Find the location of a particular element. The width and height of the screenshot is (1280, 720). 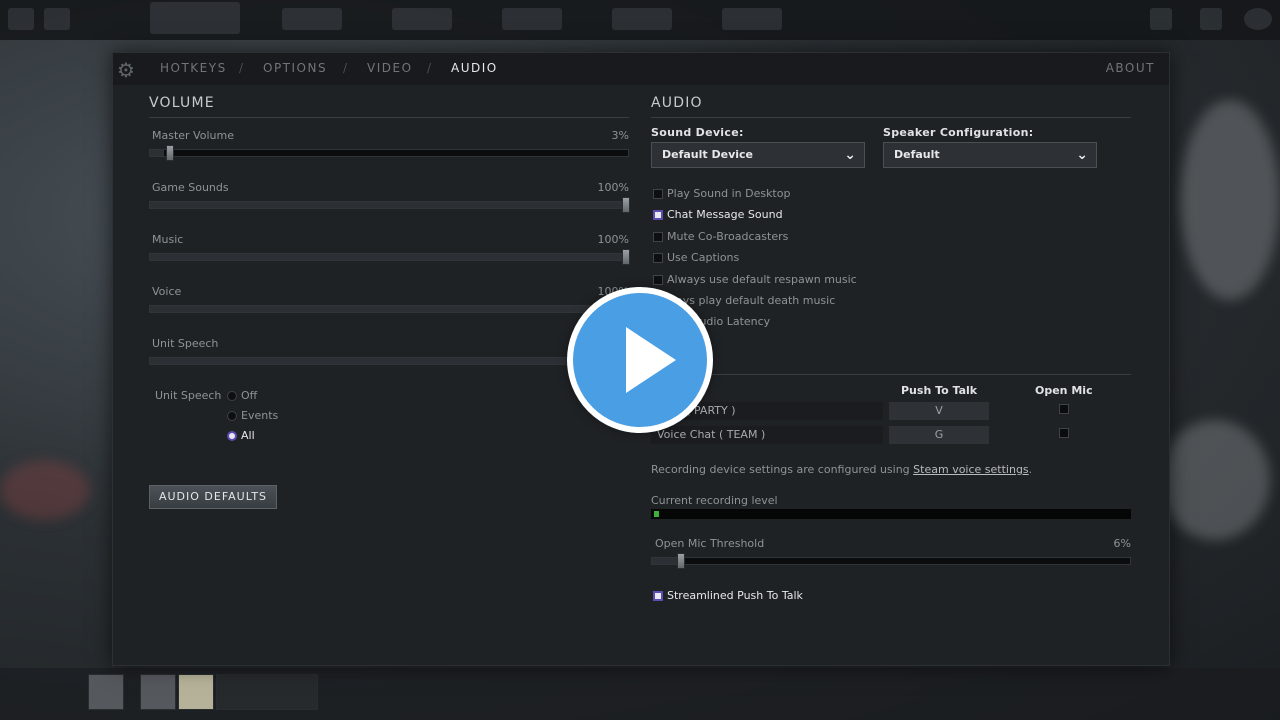

audio-title: AUDIO is located at coordinates (677, 103).